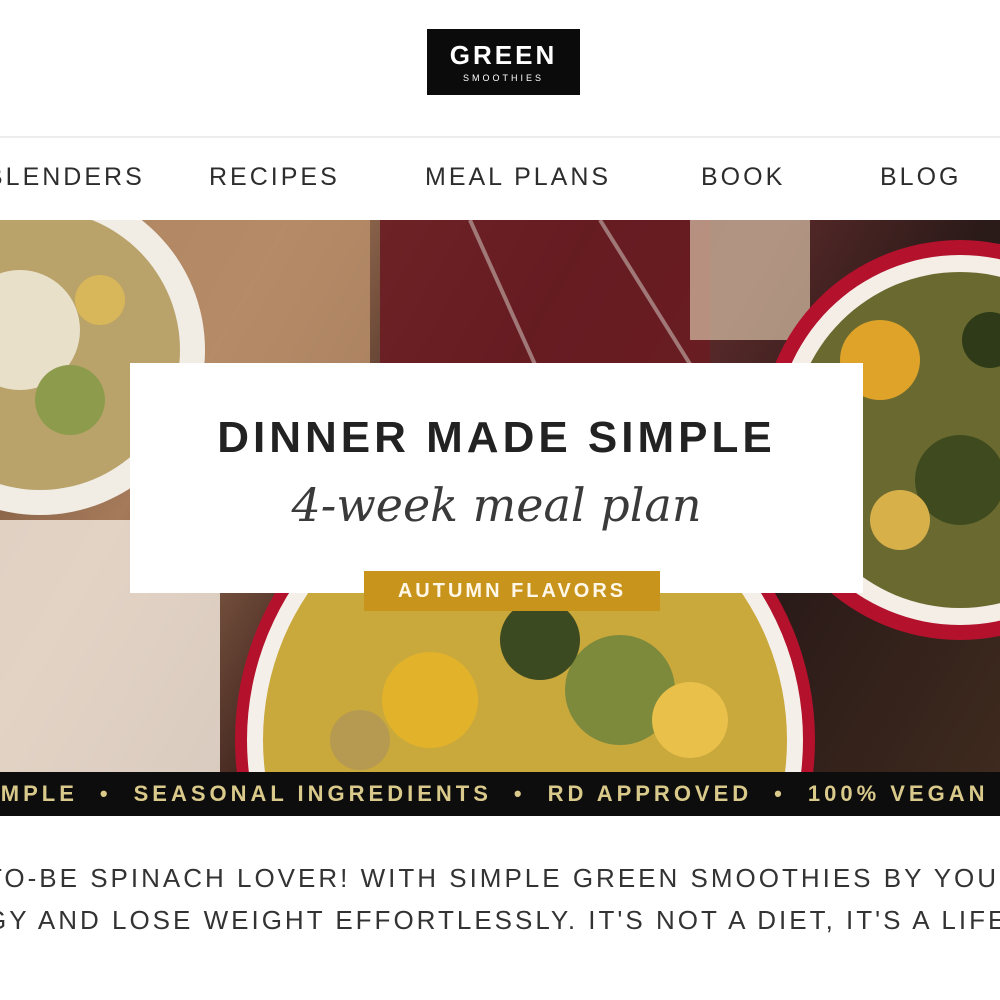  What do you see at coordinates (743, 177) in the screenshot?
I see `nav-item-book: BOOK` at bounding box center [743, 177].